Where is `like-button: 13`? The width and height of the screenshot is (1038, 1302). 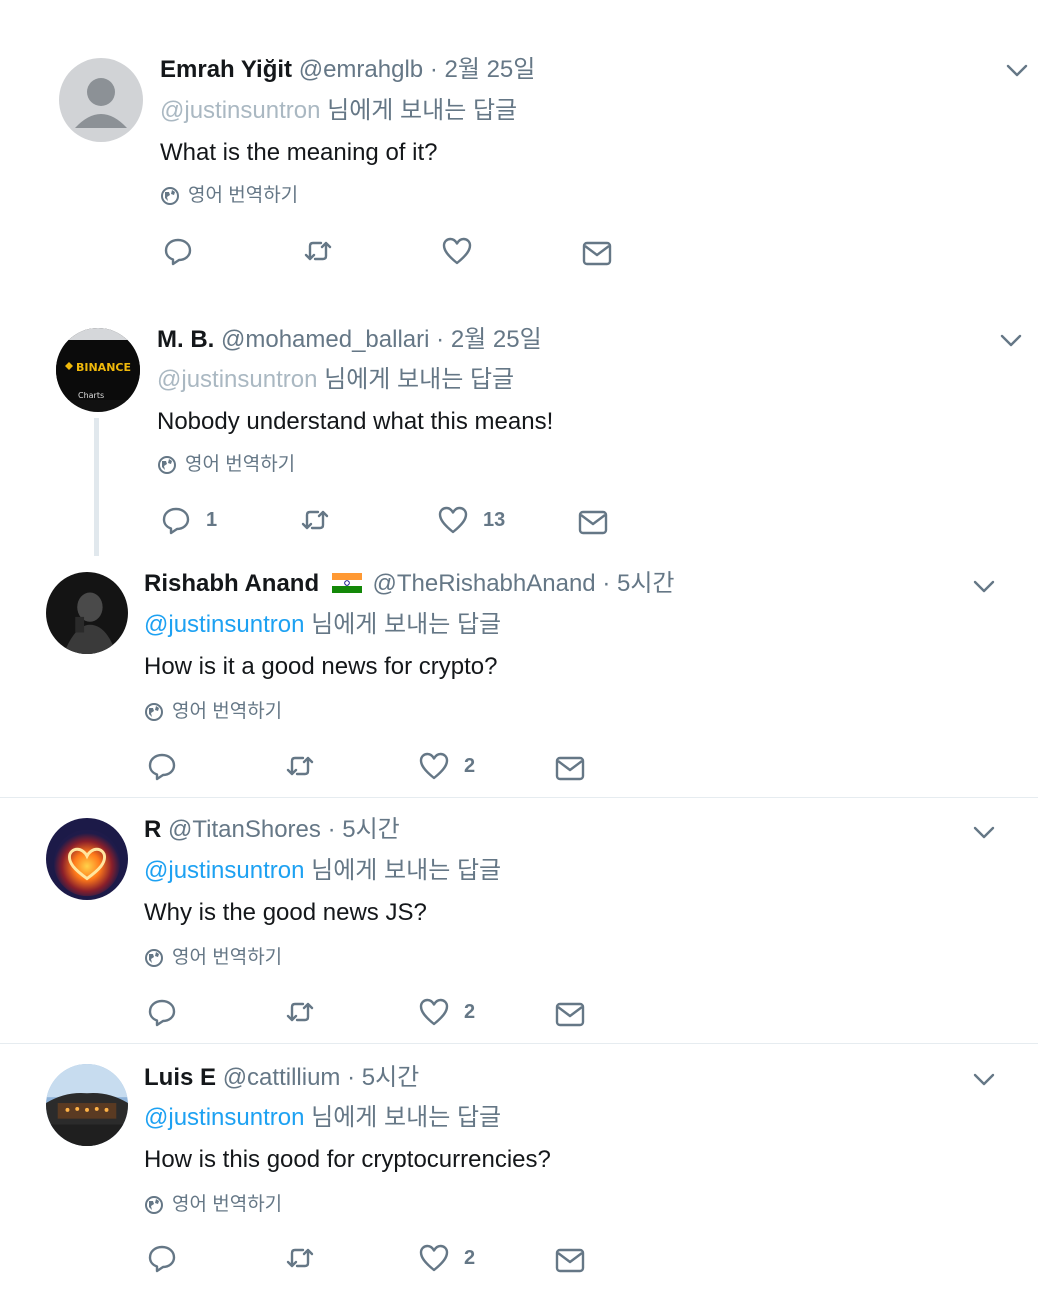 like-button: 13 is located at coordinates (471, 520).